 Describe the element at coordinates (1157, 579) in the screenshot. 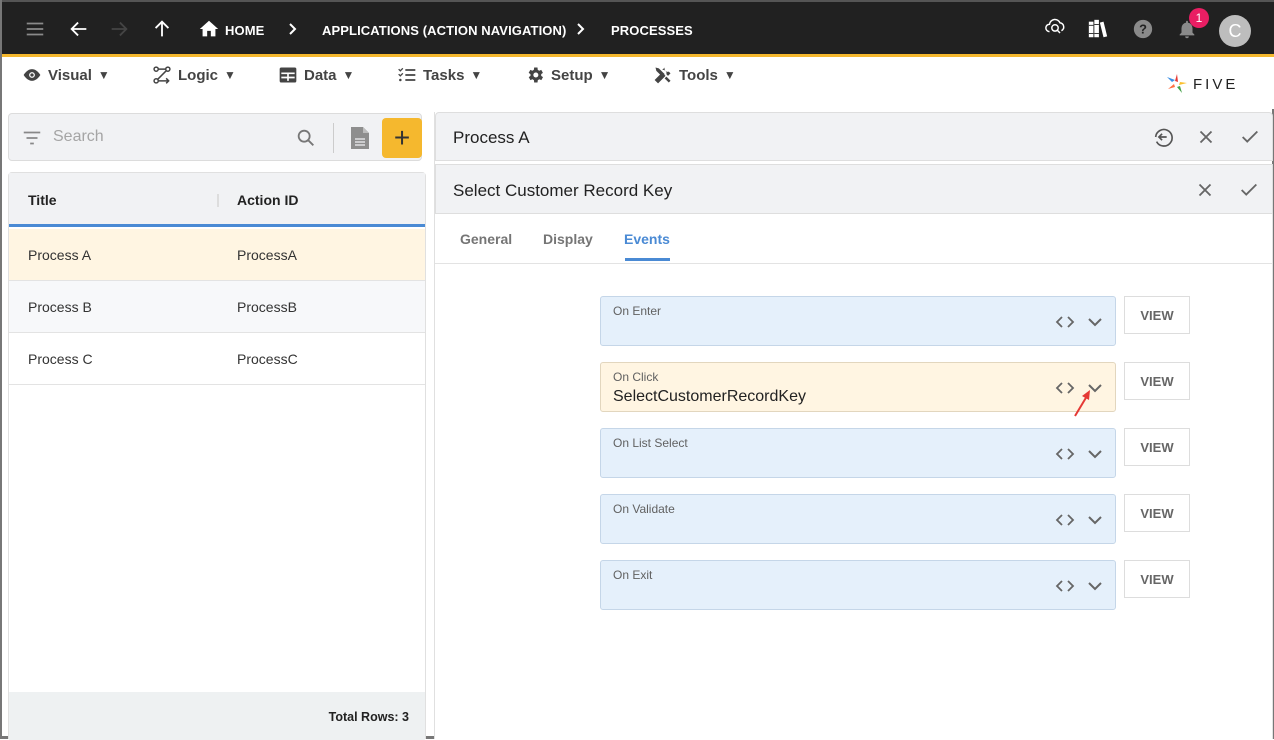

I see `view-button-on-exit: VIEW` at that location.